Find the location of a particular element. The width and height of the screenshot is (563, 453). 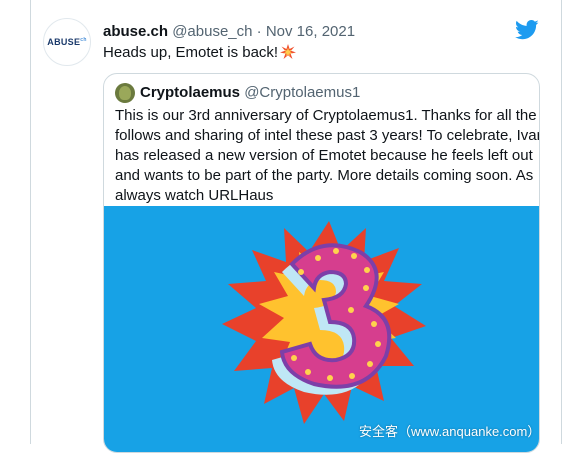

watermark-text: 安全客（www.anquanke.com） is located at coordinates (449, 431).